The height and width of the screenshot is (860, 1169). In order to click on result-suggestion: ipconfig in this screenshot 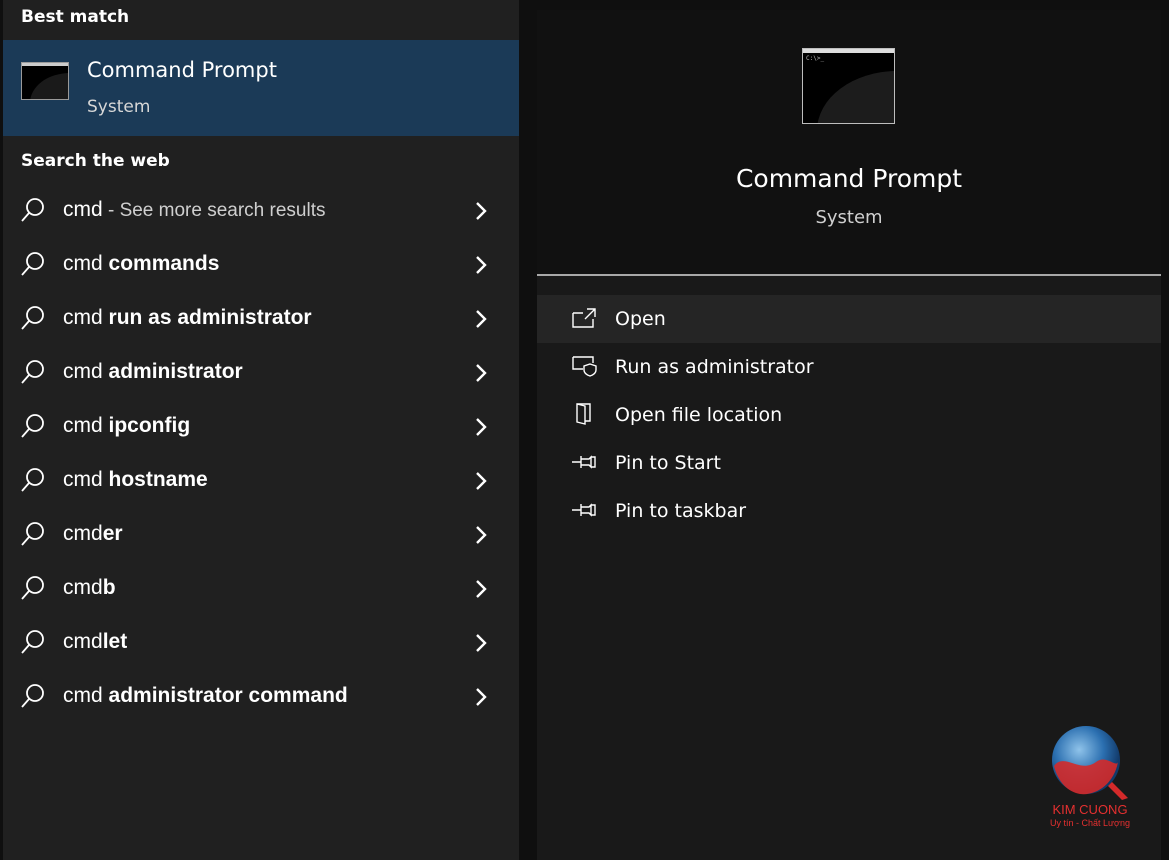, I will do `click(149, 425)`.